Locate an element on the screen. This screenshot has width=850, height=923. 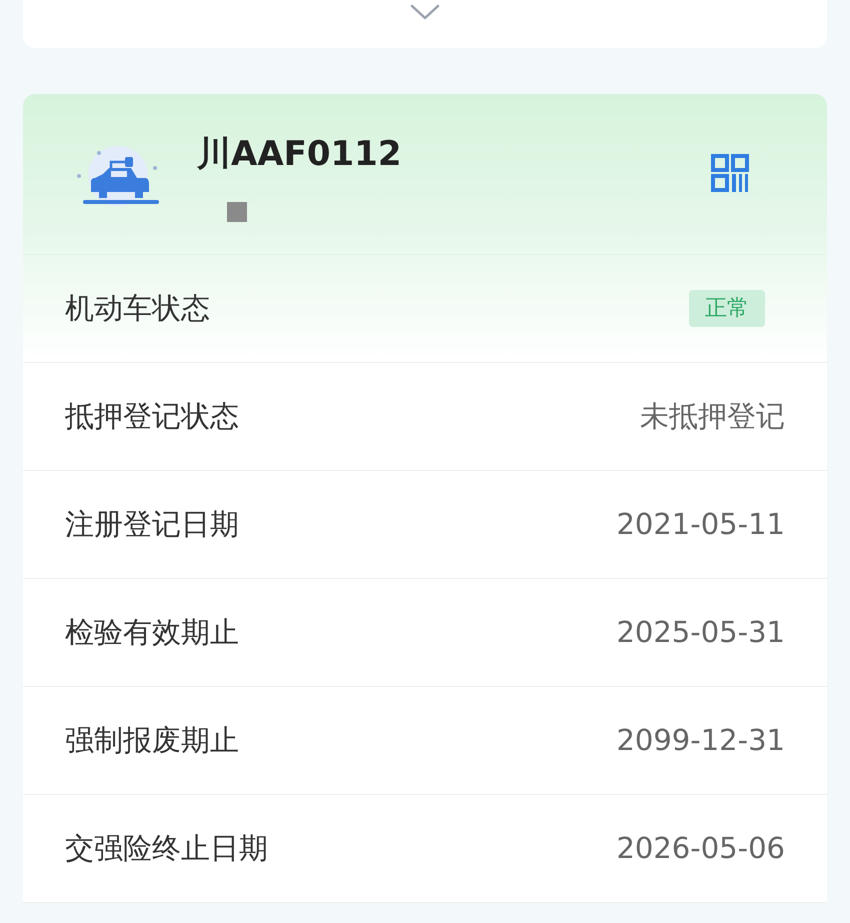
field-label: 机动车状态 is located at coordinates (137, 308).